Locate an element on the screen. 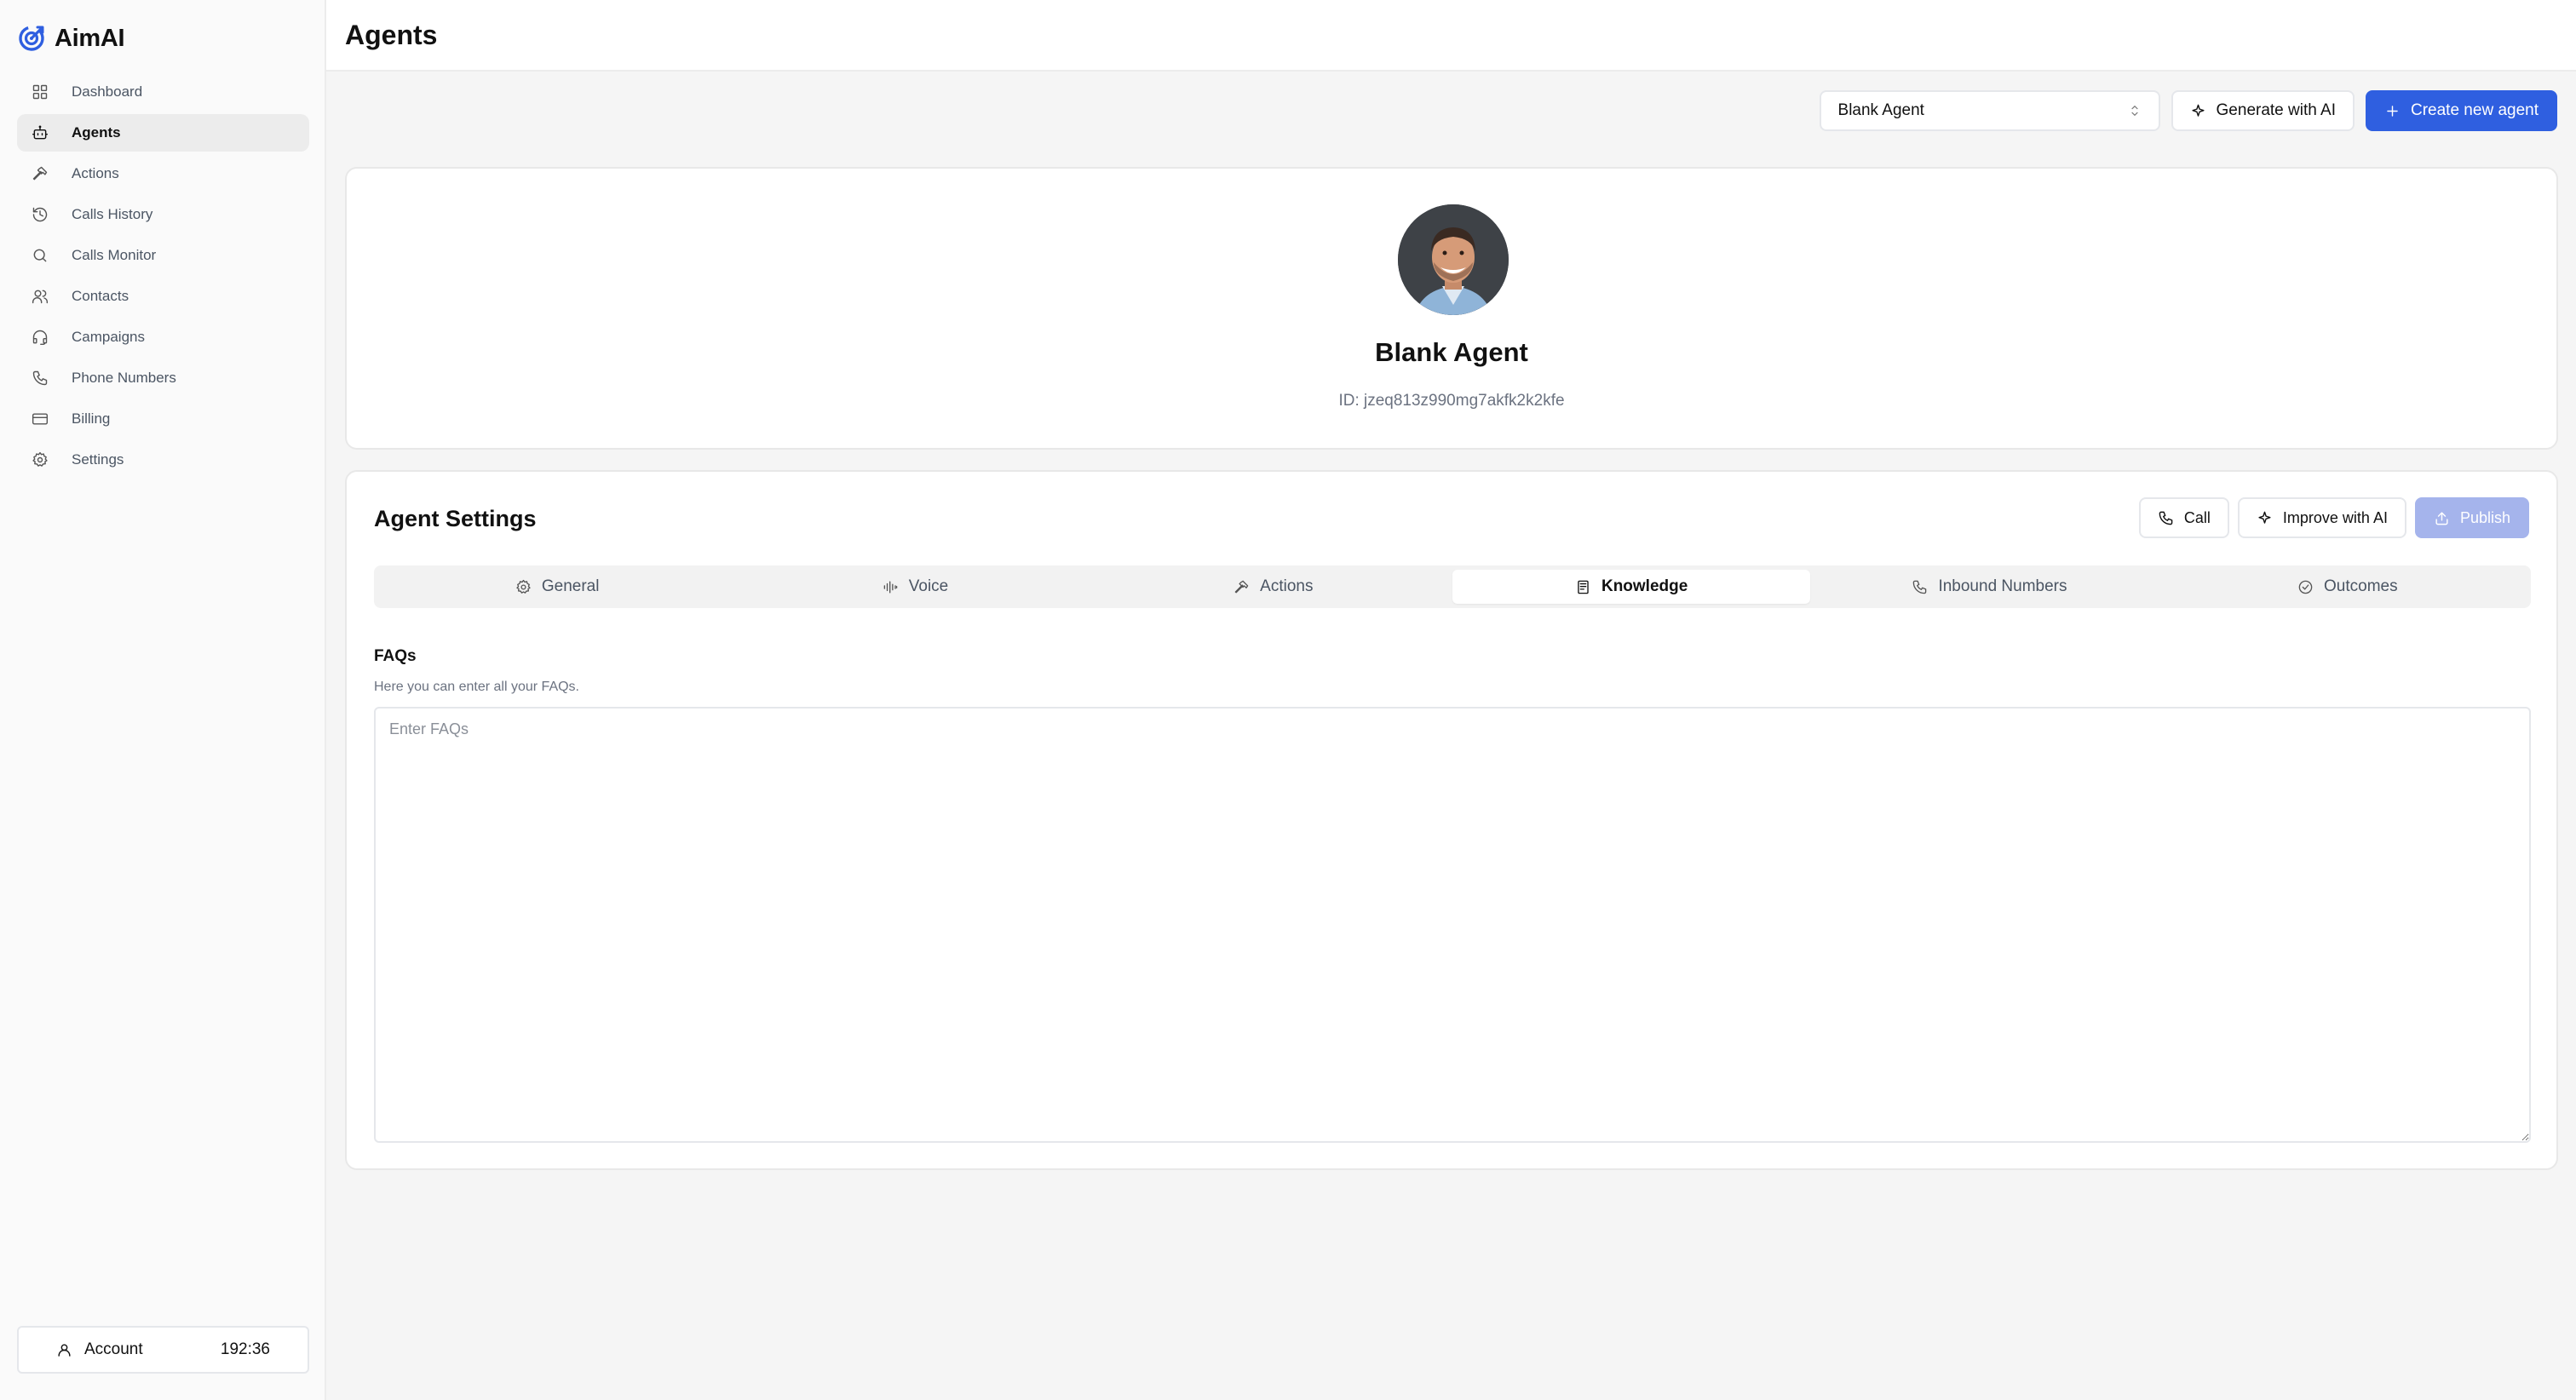 The image size is (2576, 1400). call-label: Call is located at coordinates (2197, 517).